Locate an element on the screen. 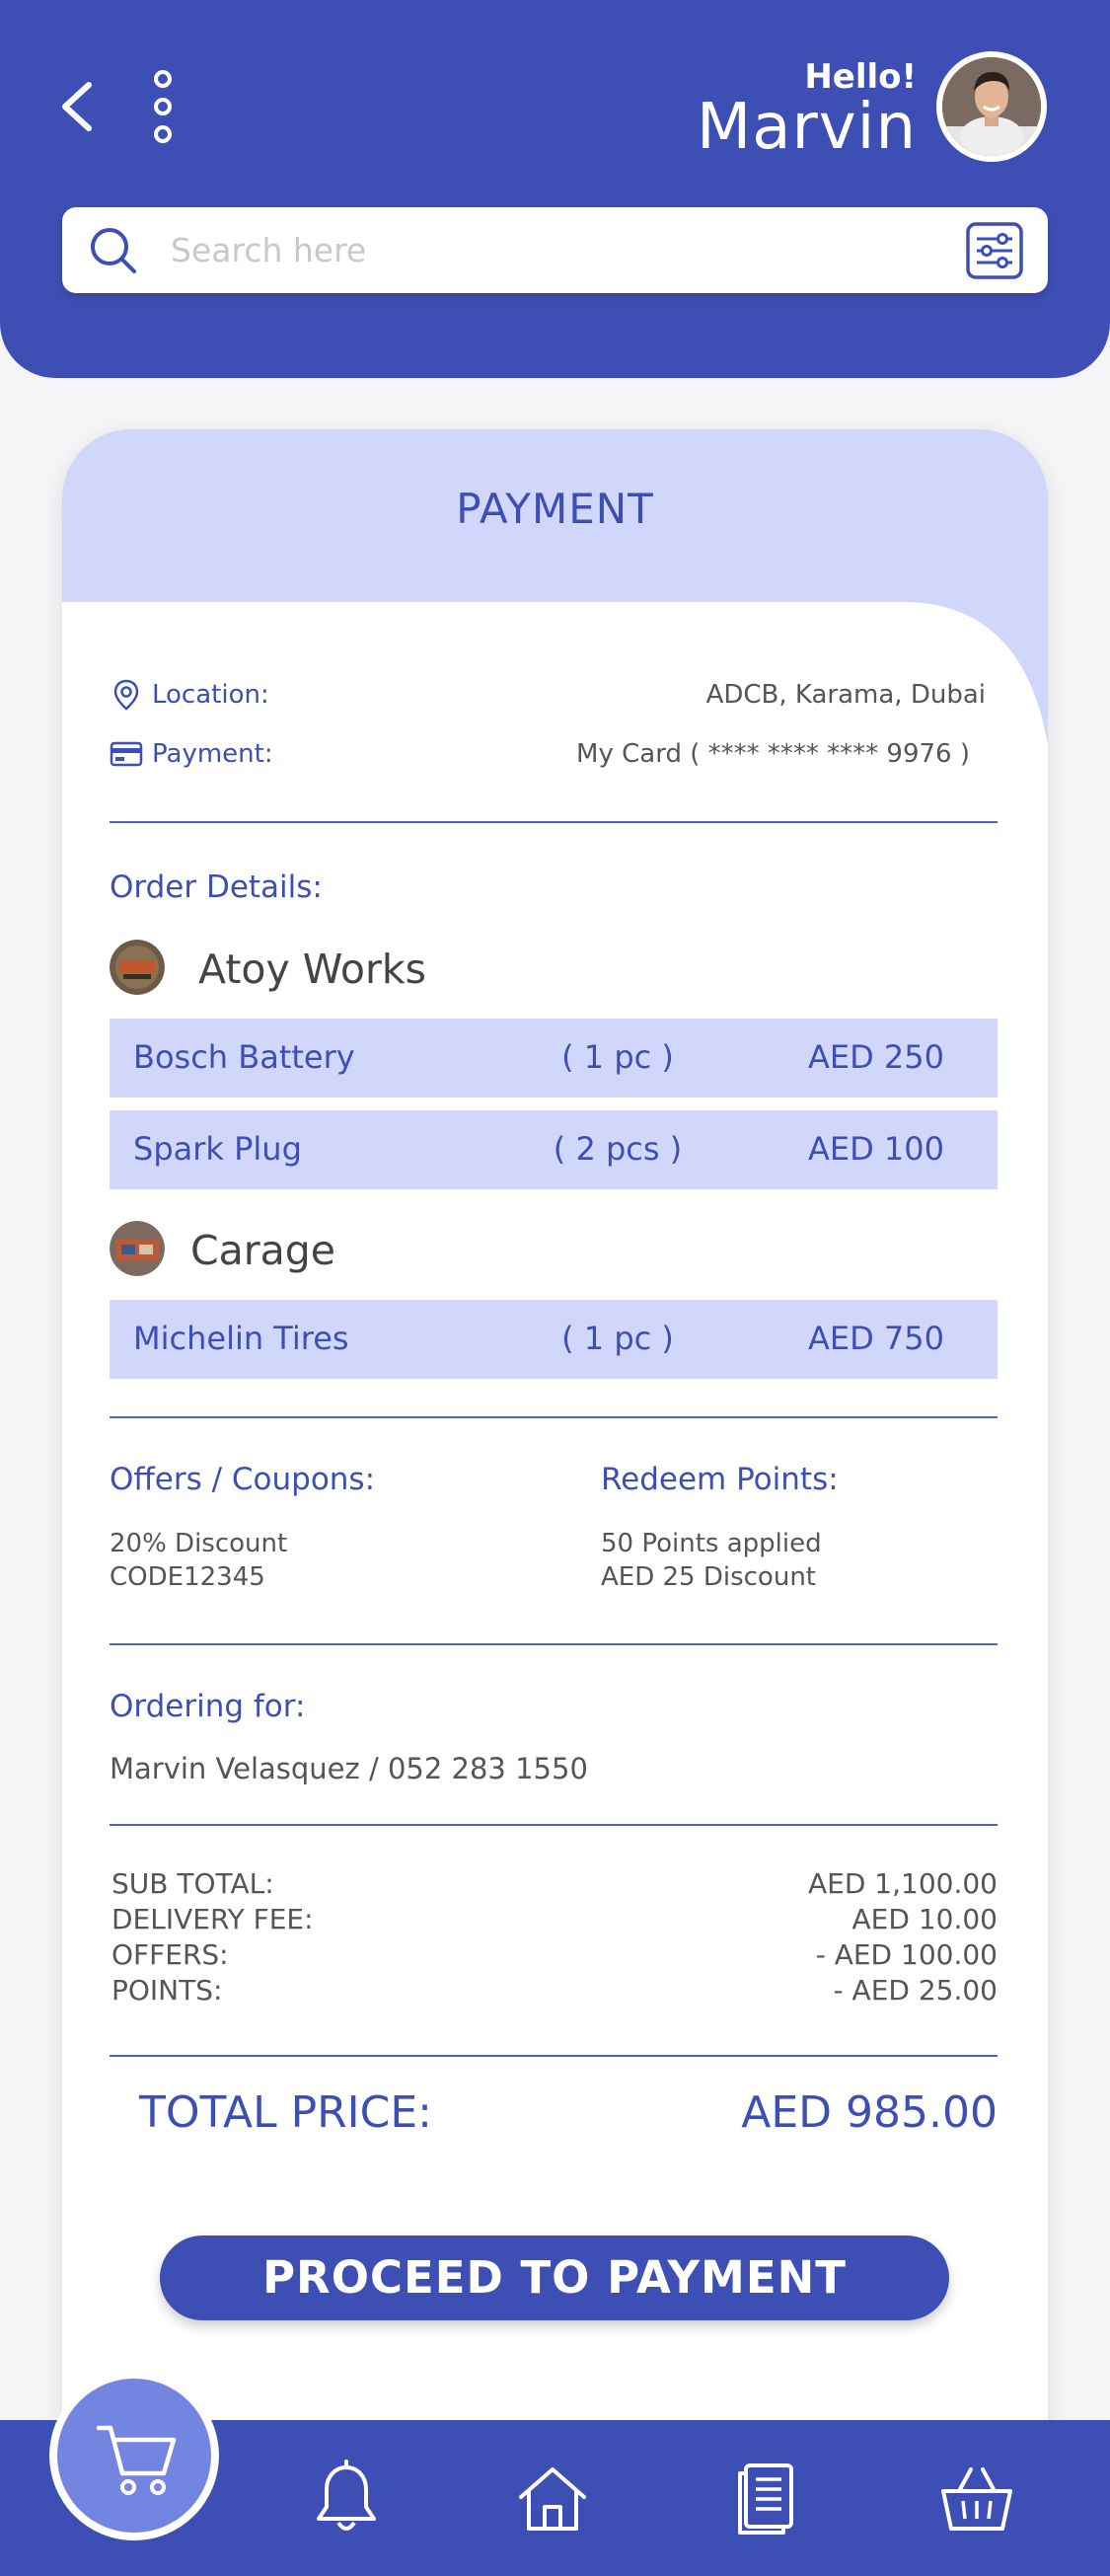  points-total-label: POINTS: is located at coordinates (167, 1990).